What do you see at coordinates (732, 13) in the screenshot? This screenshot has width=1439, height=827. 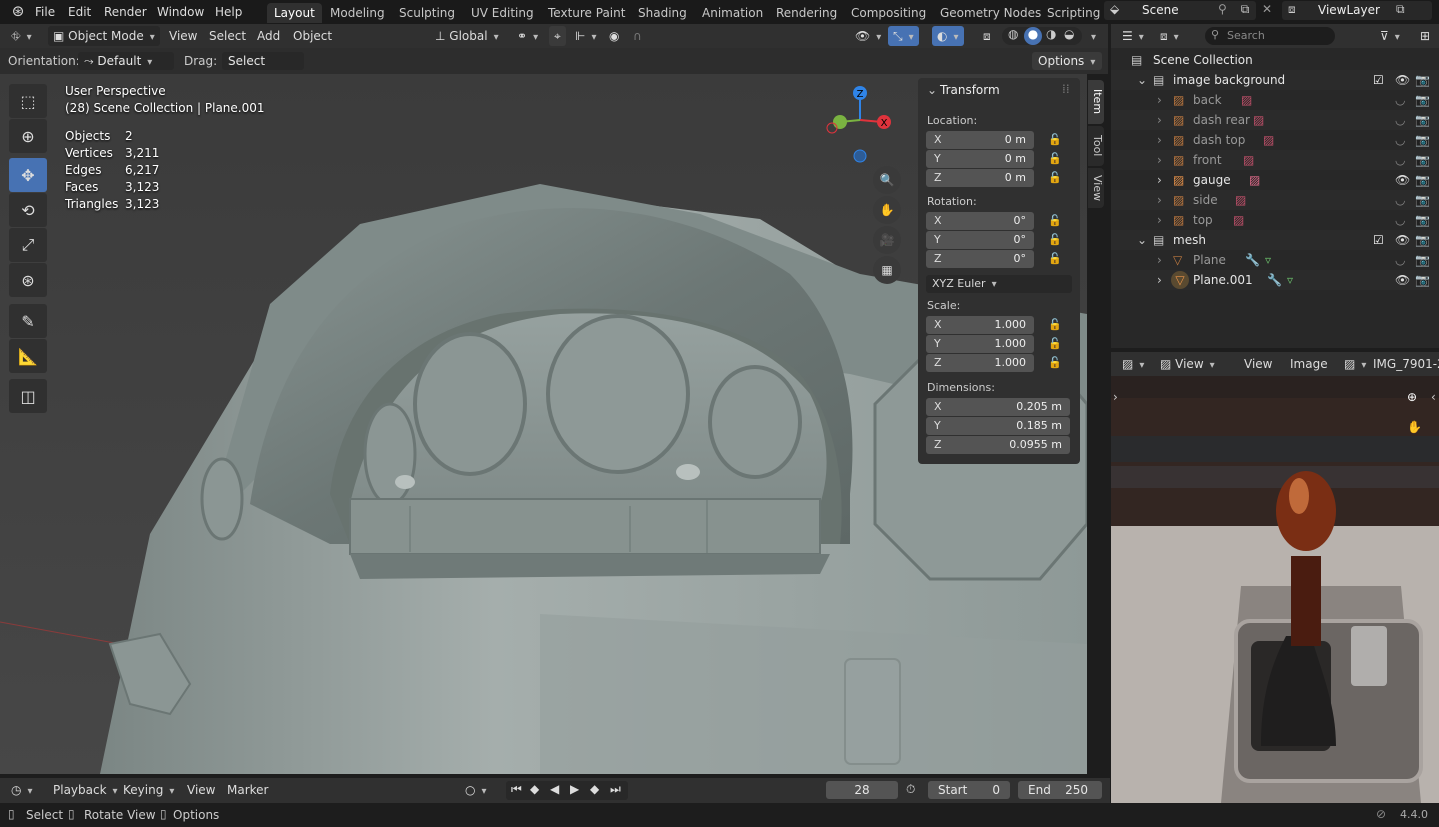 I see `tab-animation: Animation` at bounding box center [732, 13].